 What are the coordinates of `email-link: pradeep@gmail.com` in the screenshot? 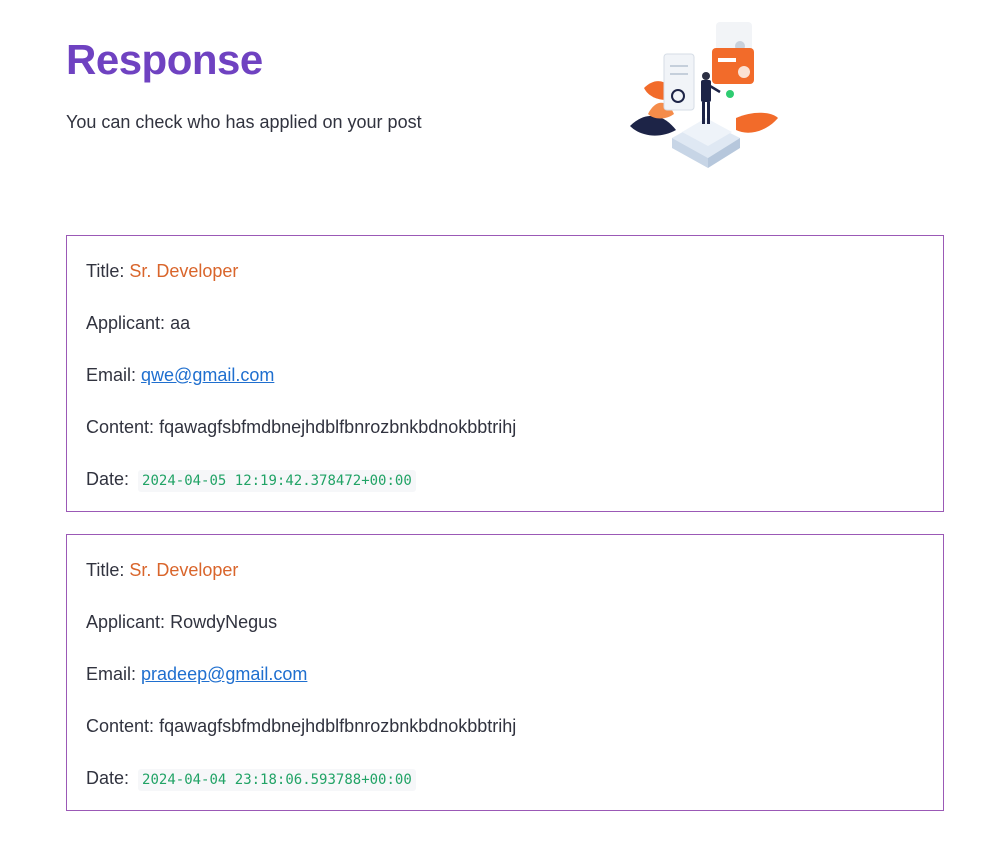 It's located at (224, 674).